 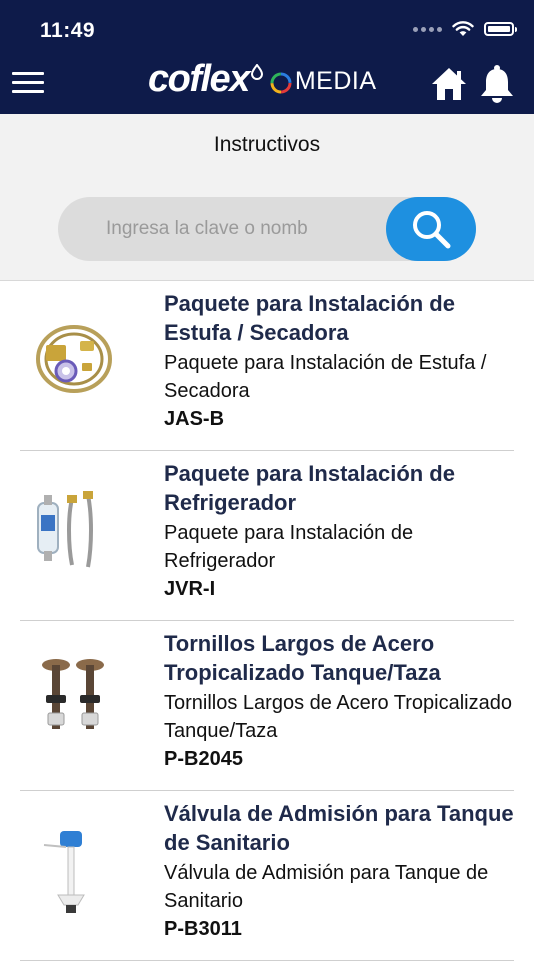 I want to click on app-header: 11:49 coflex MEDIA, so click(x=267, y=57).